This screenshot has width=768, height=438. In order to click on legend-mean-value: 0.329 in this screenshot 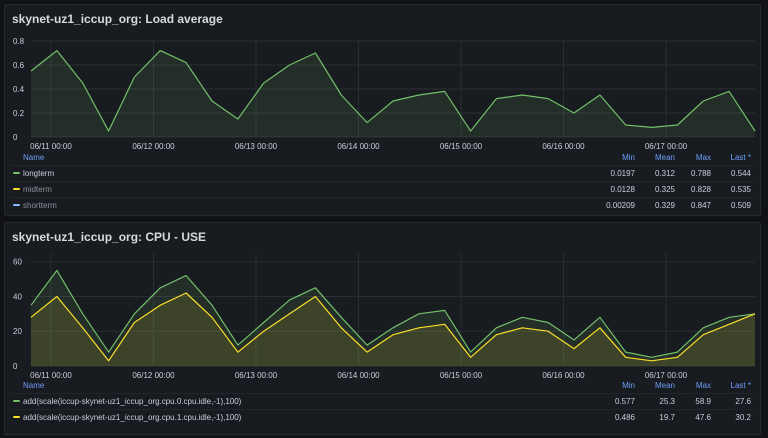, I will do `click(664, 205)`.